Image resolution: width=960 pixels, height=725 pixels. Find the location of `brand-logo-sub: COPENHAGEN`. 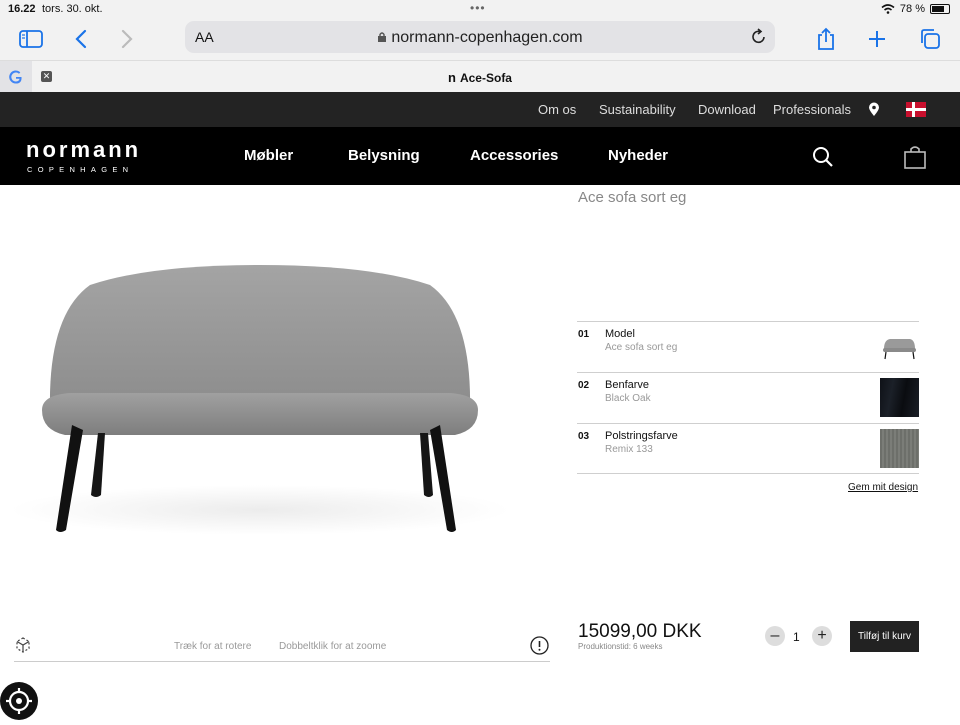

brand-logo-sub: COPENHAGEN is located at coordinates (80, 169).